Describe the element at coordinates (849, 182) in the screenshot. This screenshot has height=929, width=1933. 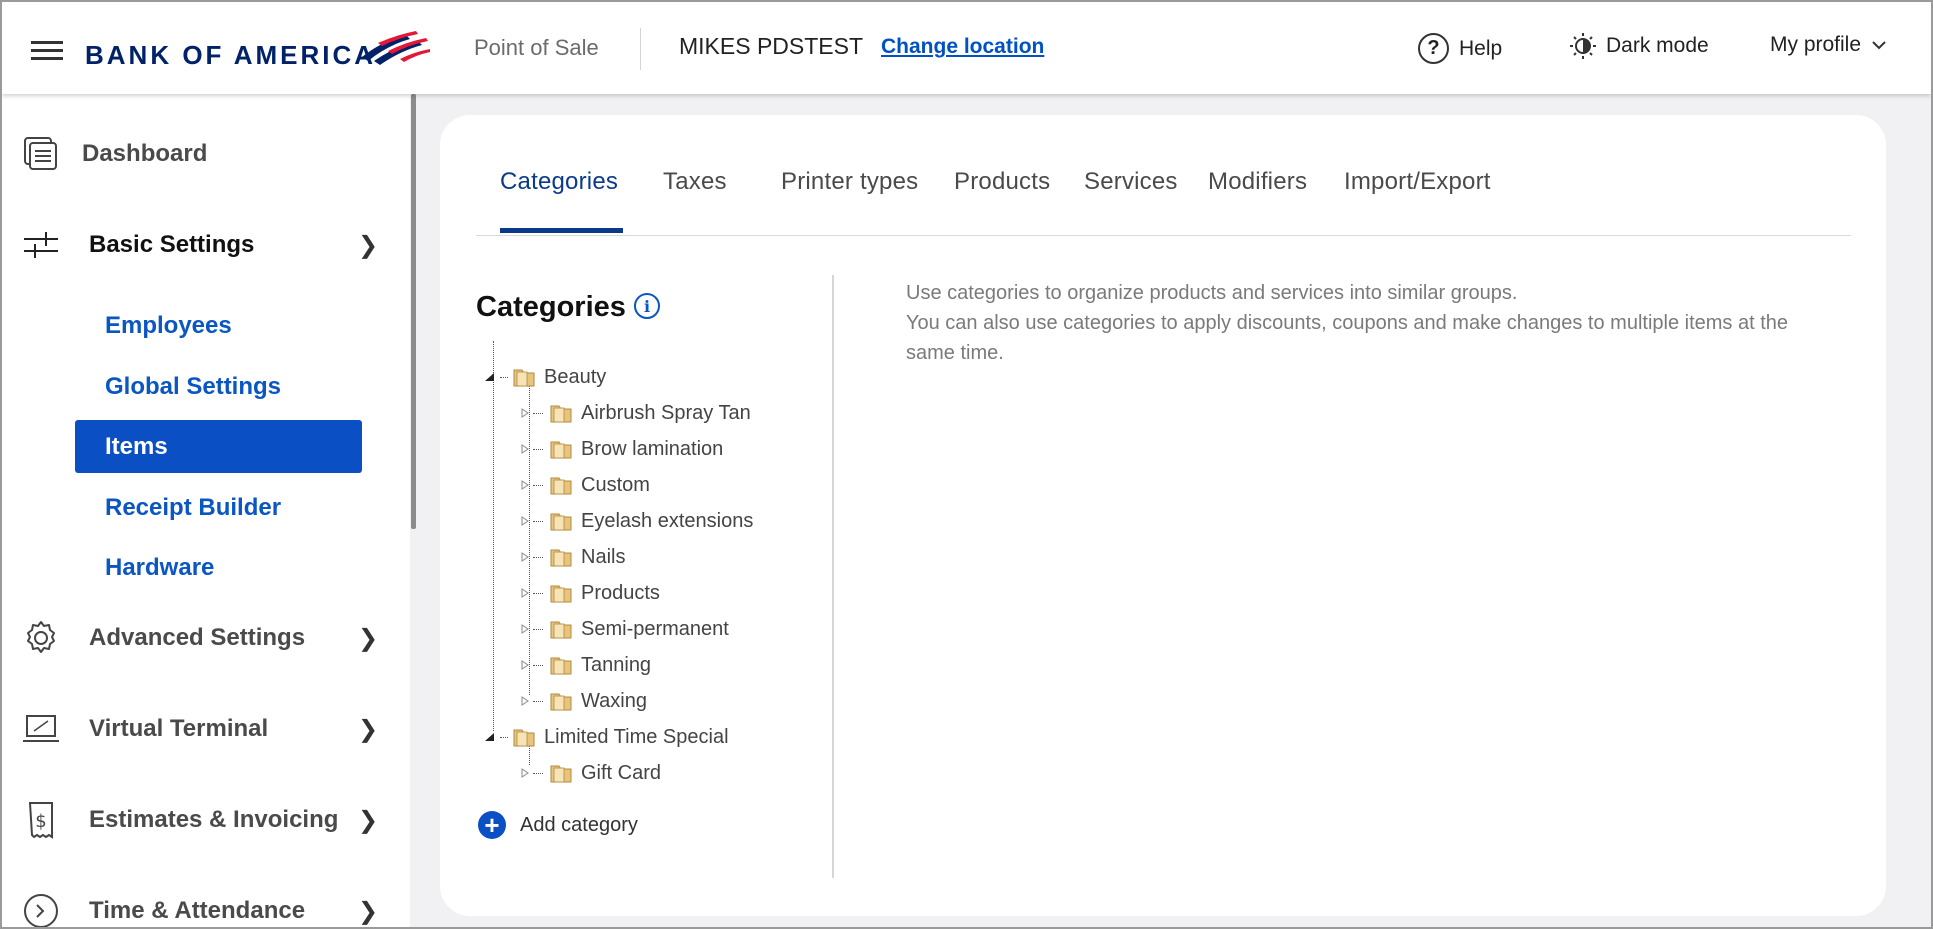
I see `tab-printer-types: Printer types` at that location.